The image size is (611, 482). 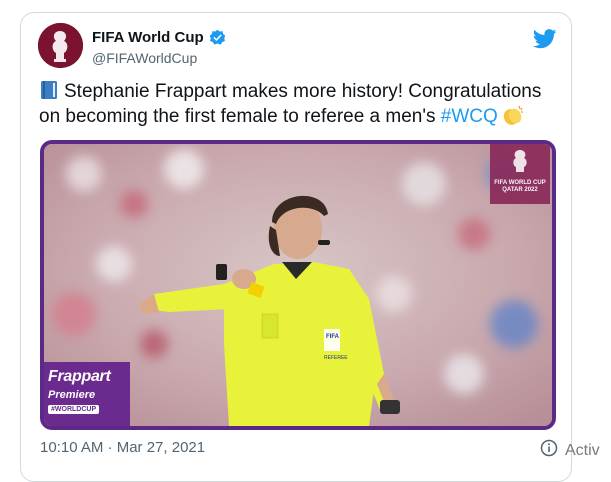 What do you see at coordinates (582, 450) in the screenshot?
I see `activate-windows-watermark: Activ` at bounding box center [582, 450].